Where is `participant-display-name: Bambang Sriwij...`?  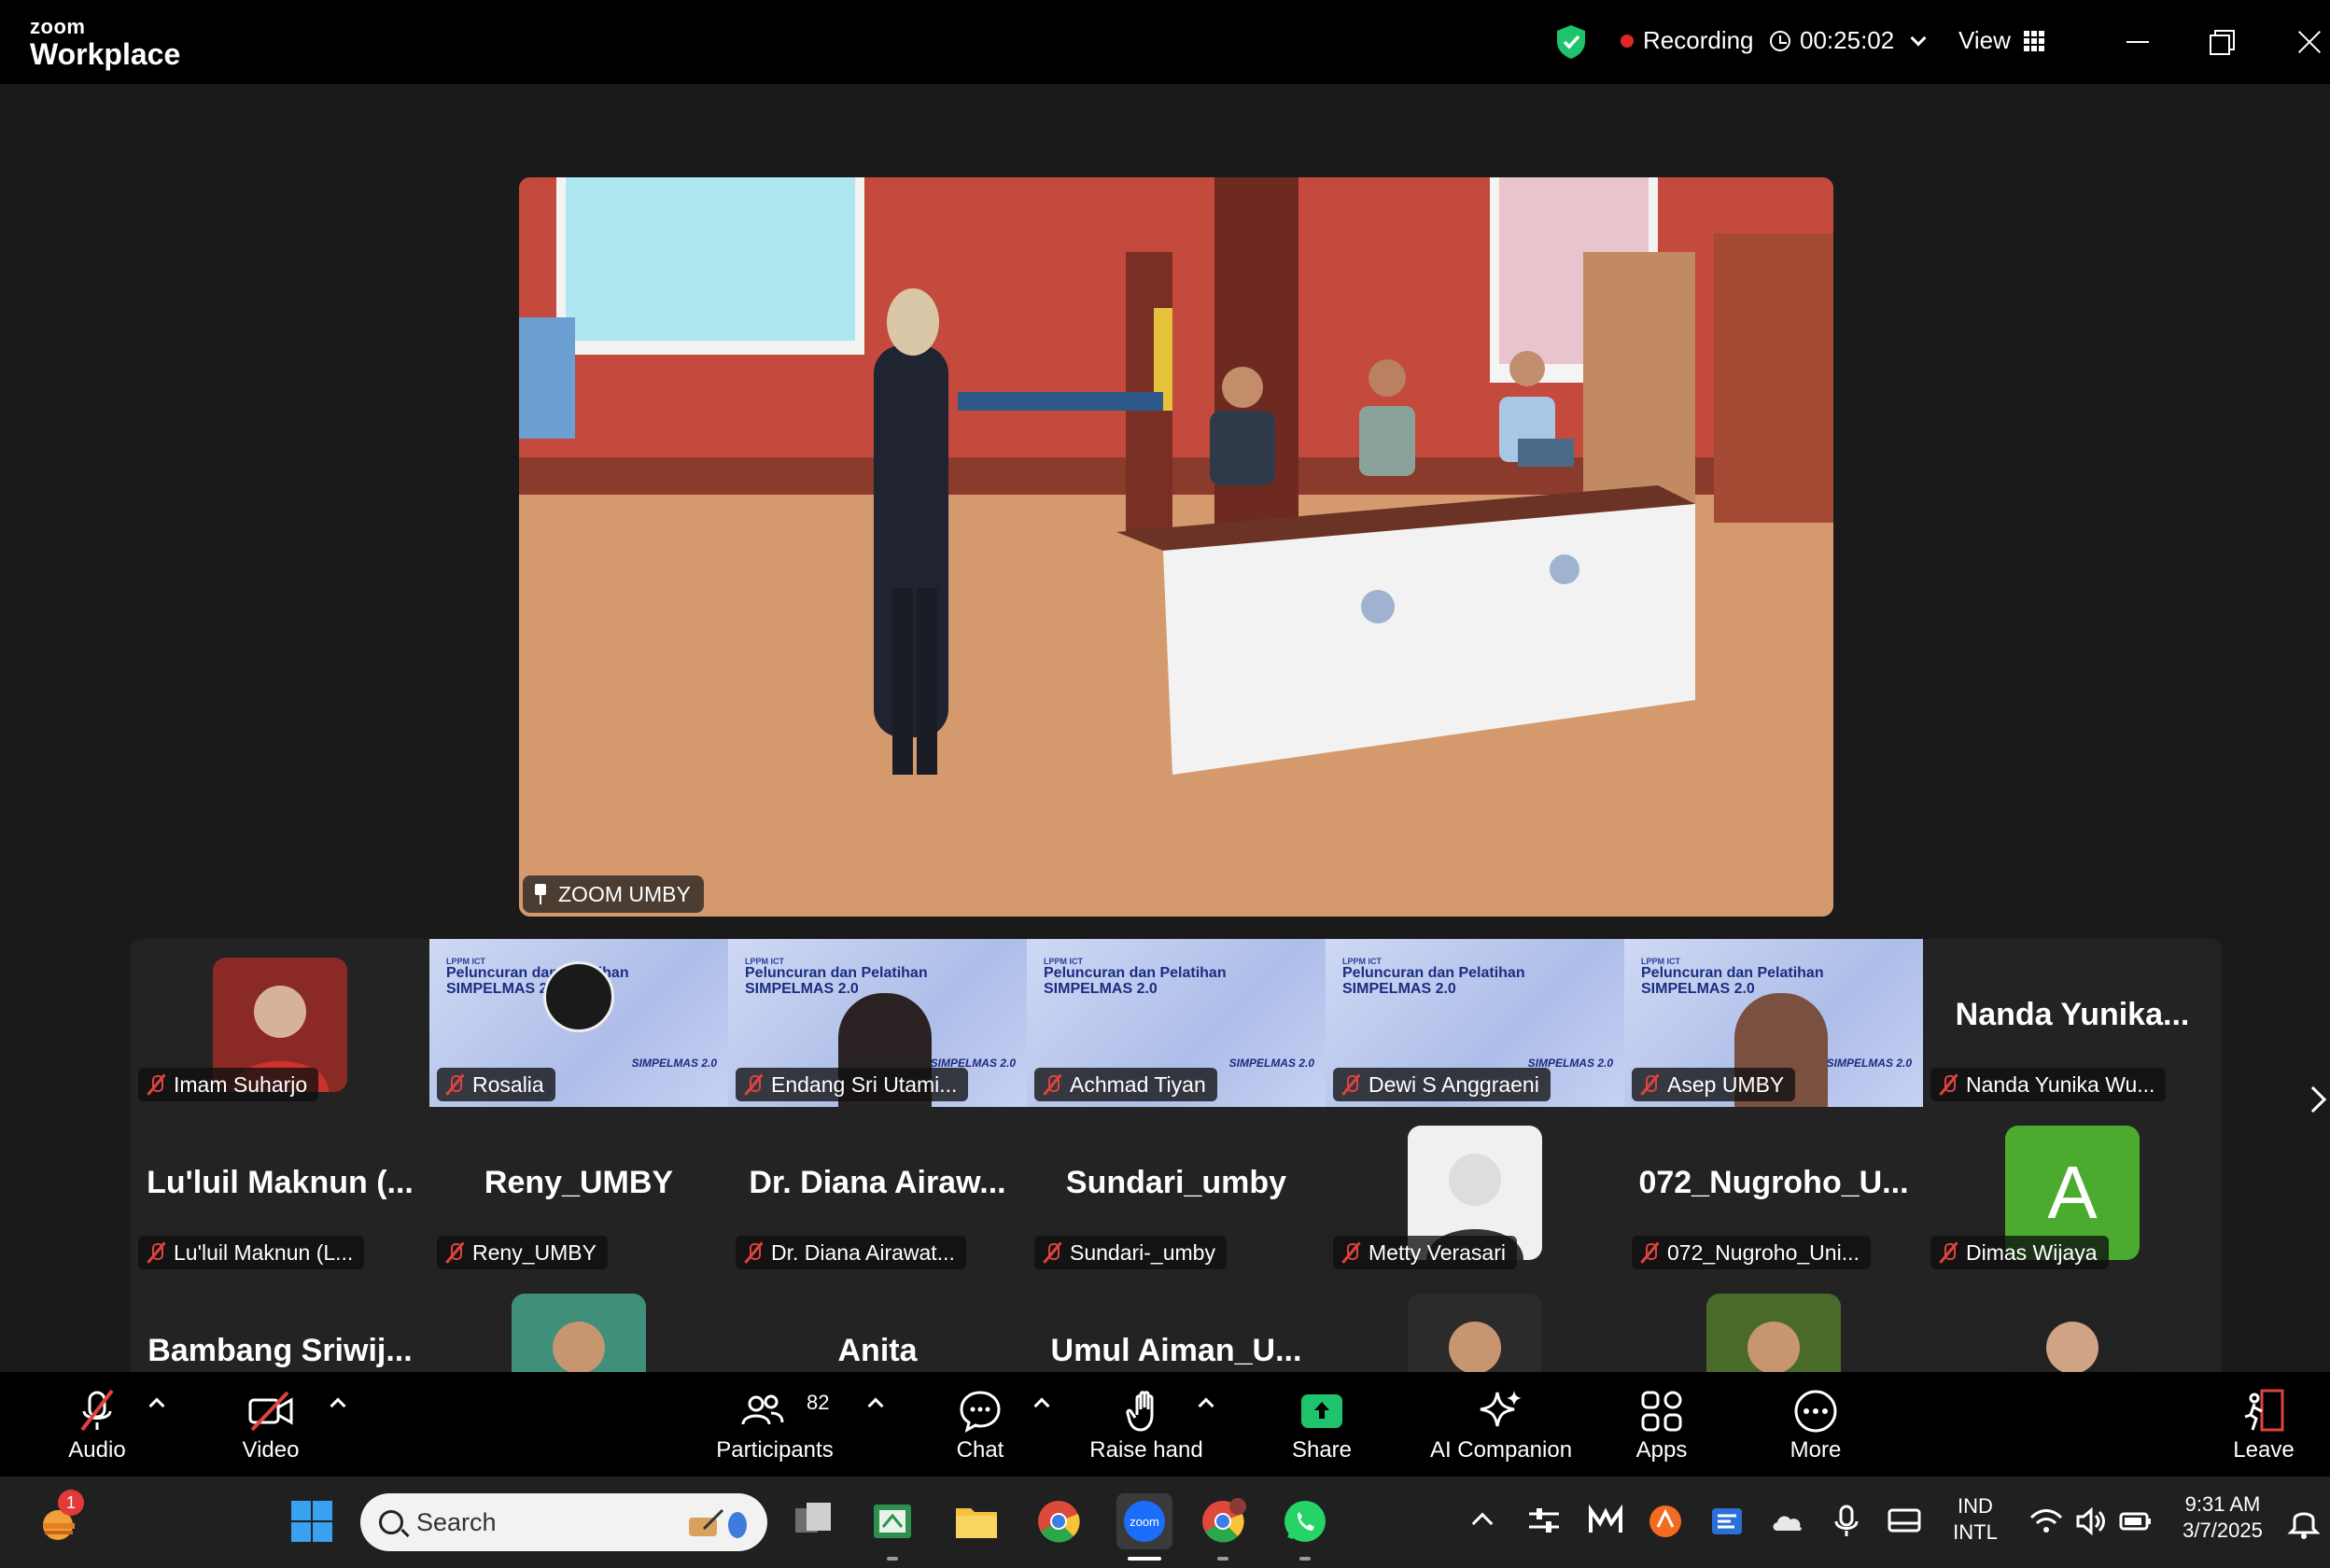 participant-display-name: Bambang Sriwij... is located at coordinates (280, 1350).